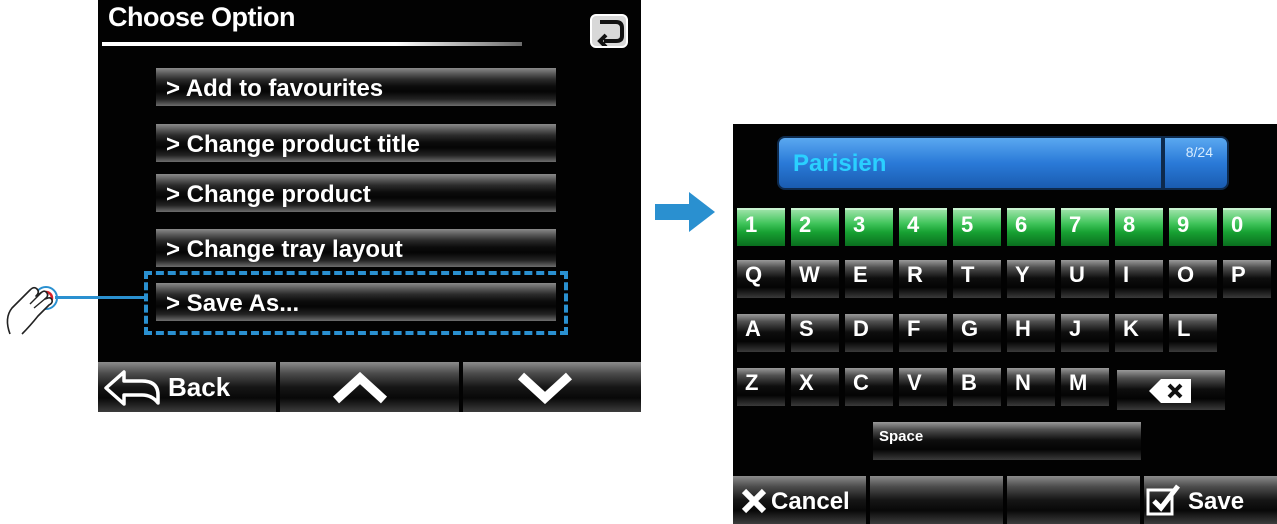  Describe the element at coordinates (977, 333) in the screenshot. I see `key-g: G` at that location.